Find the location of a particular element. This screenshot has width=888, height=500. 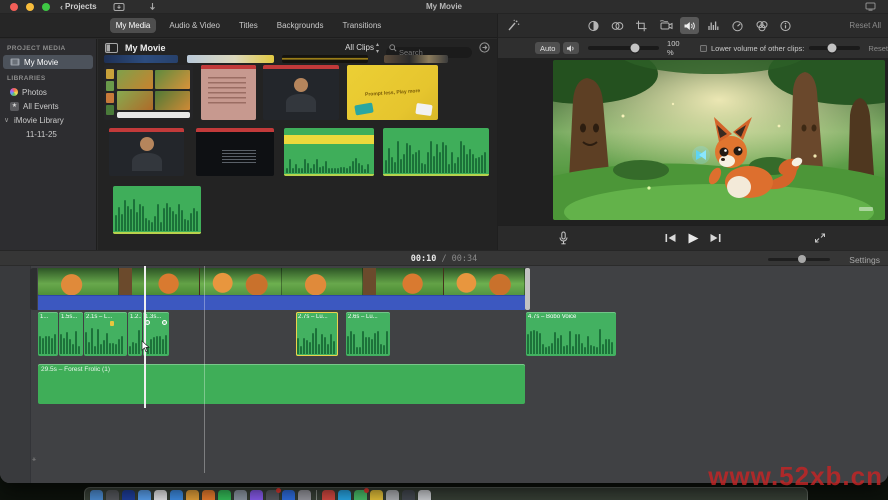

auto-volume-button: Auto is located at coordinates (548, 48).